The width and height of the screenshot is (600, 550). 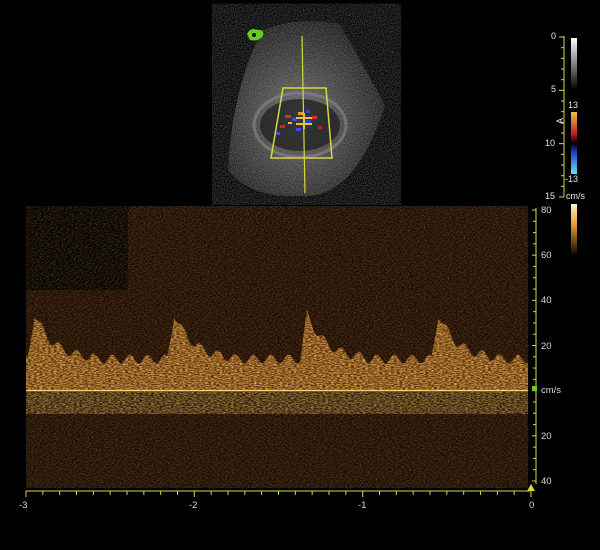 I want to click on velocity-tick-neg40: 40, so click(x=546, y=481).